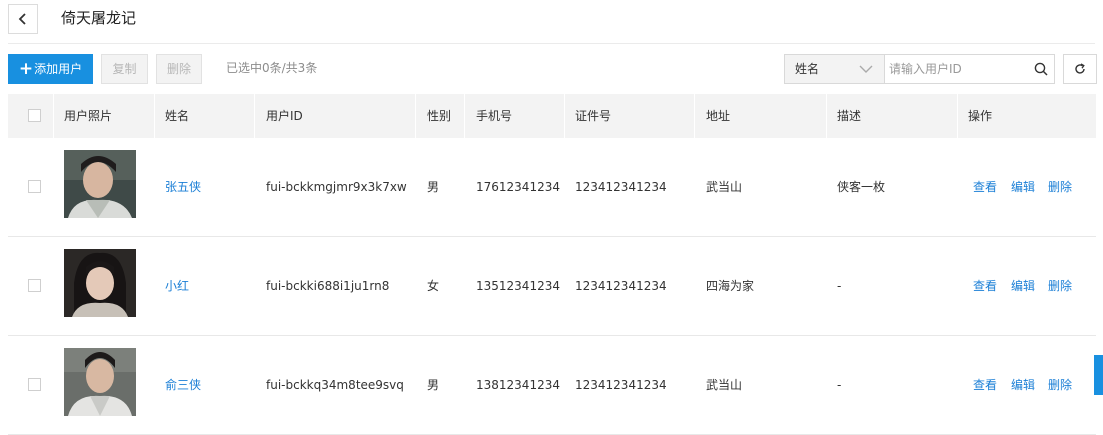  What do you see at coordinates (551, 43) in the screenshot?
I see `header-divider` at bounding box center [551, 43].